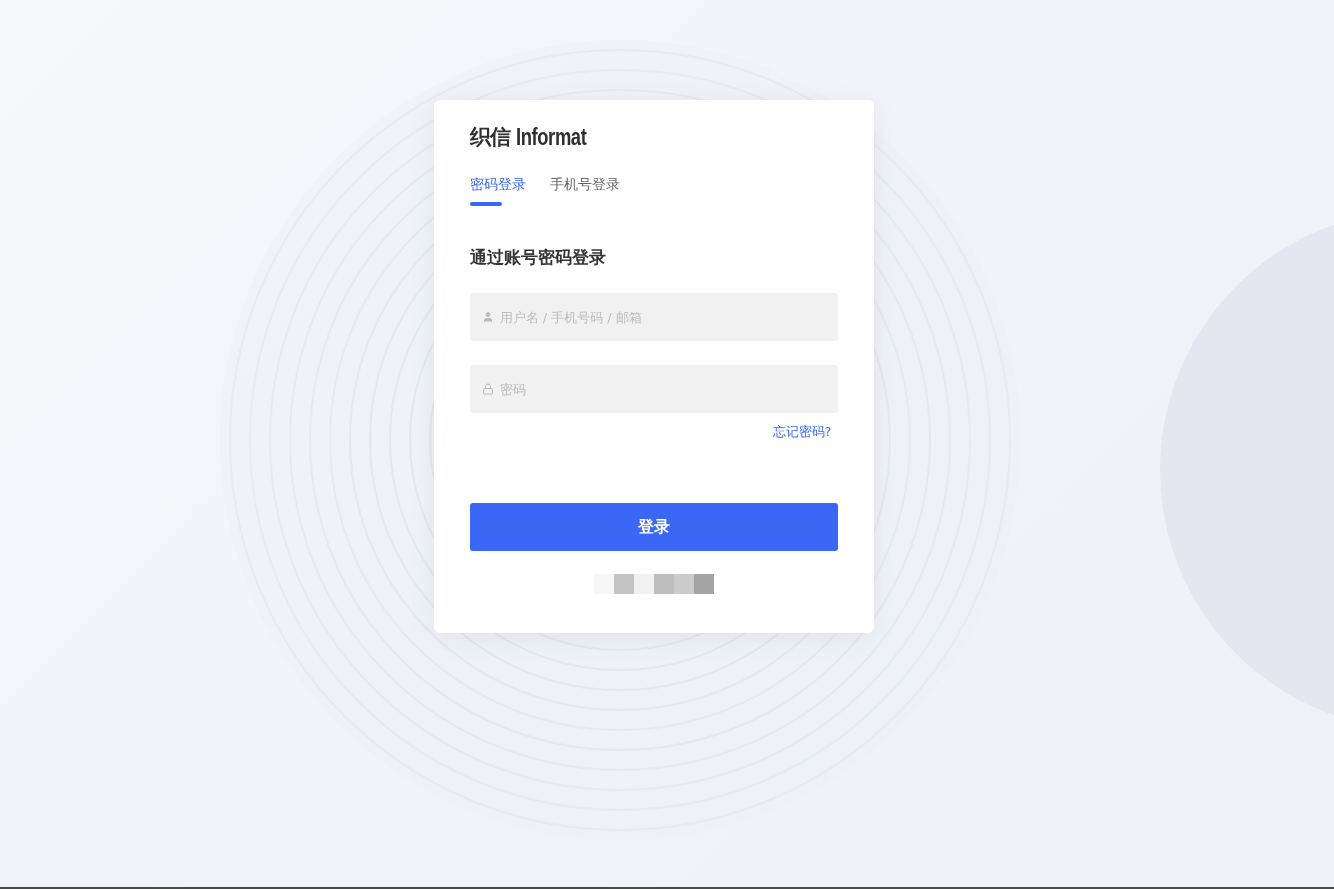 This screenshot has height=889, width=1334. I want to click on login-tab: 密码登录, so click(497, 189).